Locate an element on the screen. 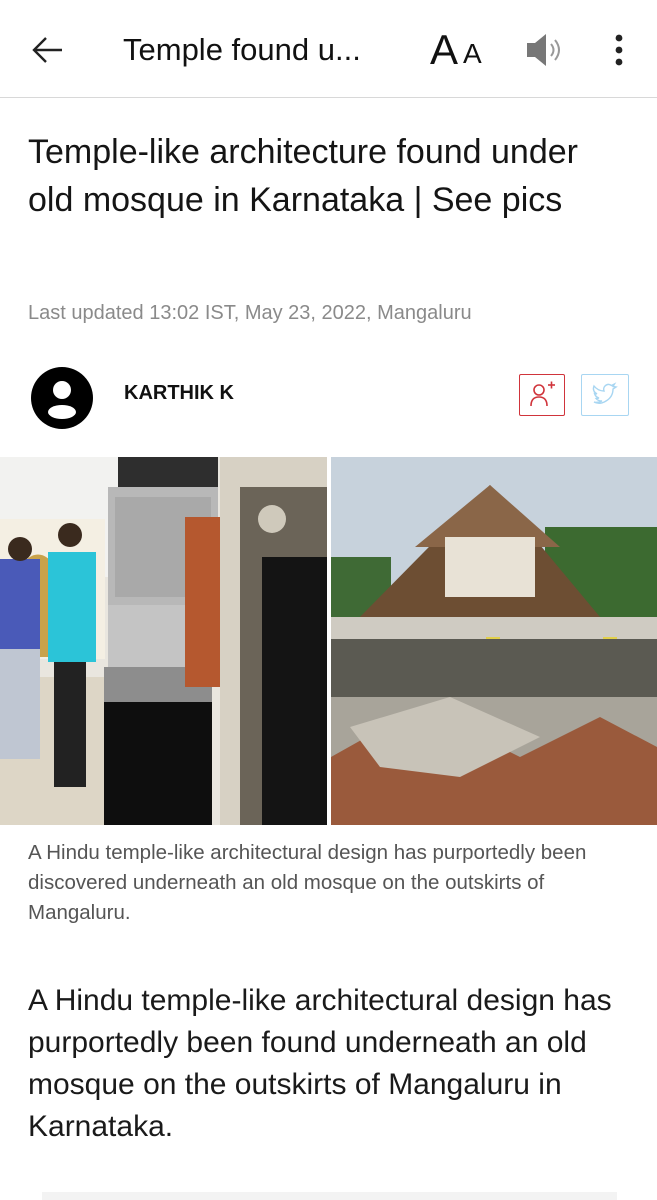 This screenshot has height=1200, width=657. add-person-icon is located at coordinates (542, 394).